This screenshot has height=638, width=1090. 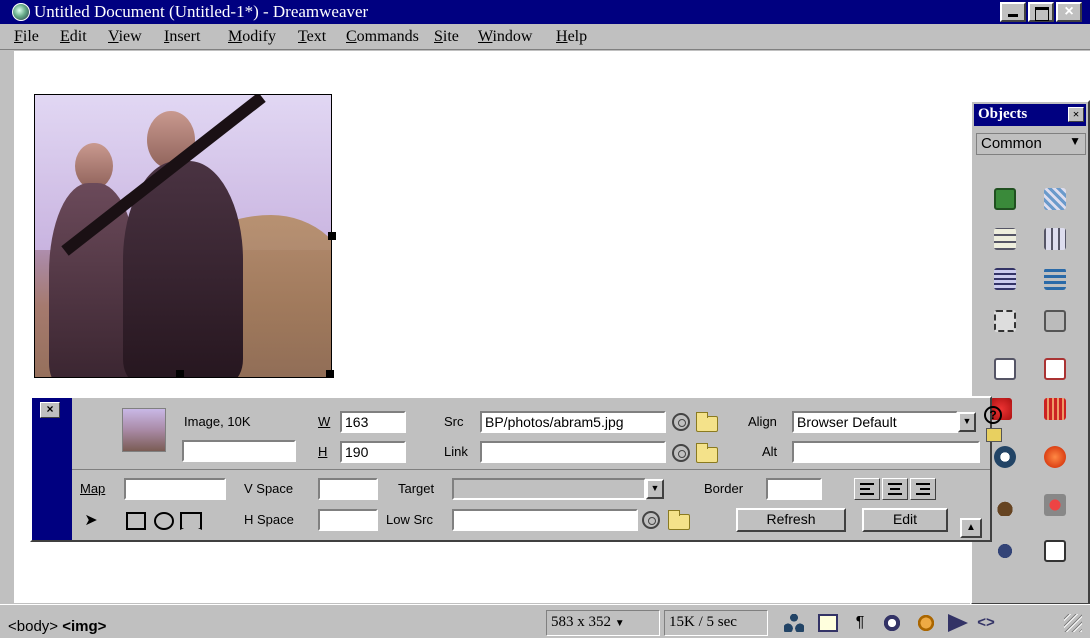 What do you see at coordinates (191, 521) in the screenshot?
I see `polygon-hotspot-tool-icon` at bounding box center [191, 521].